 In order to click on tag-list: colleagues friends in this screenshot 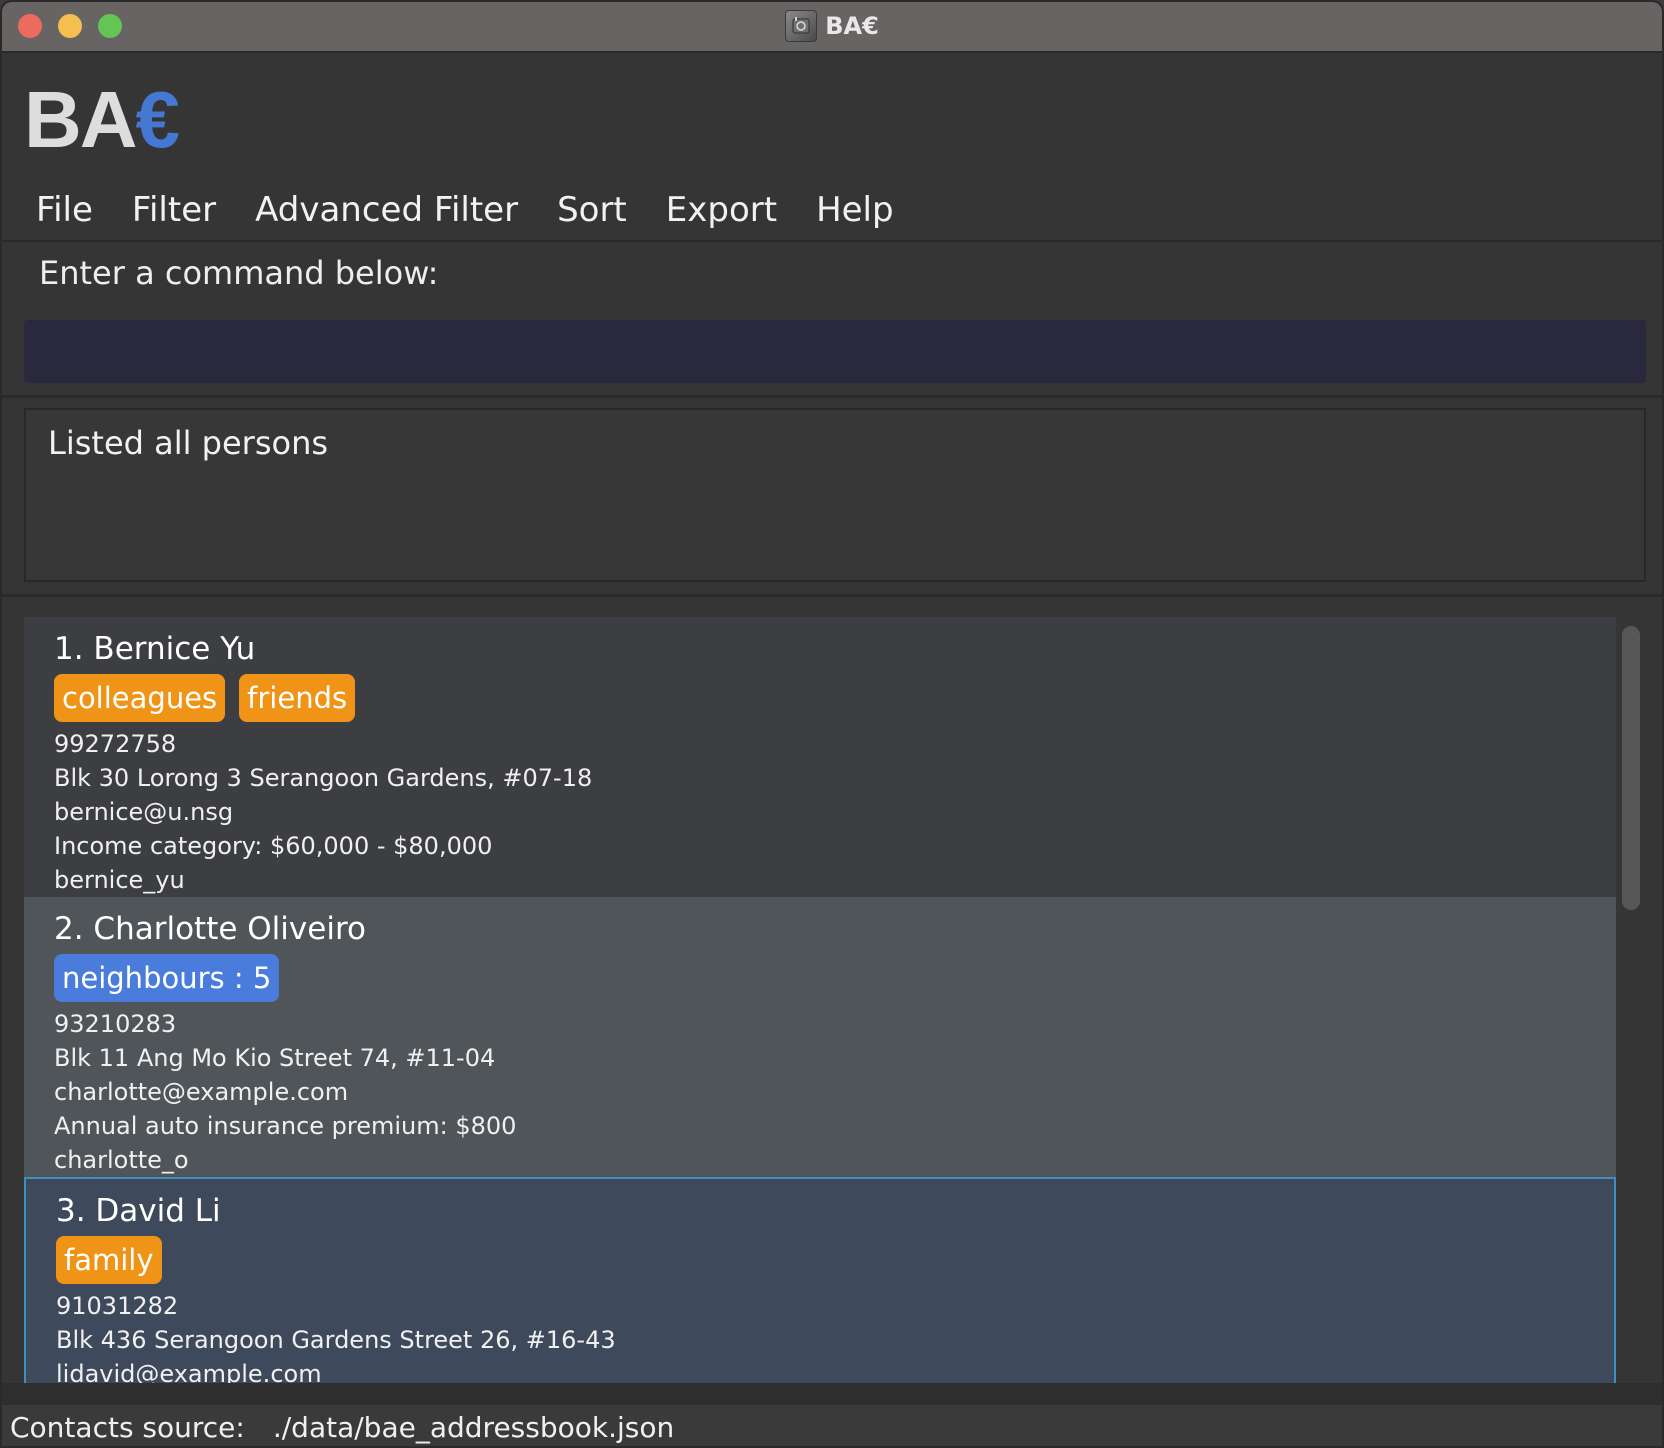, I will do `click(820, 698)`.